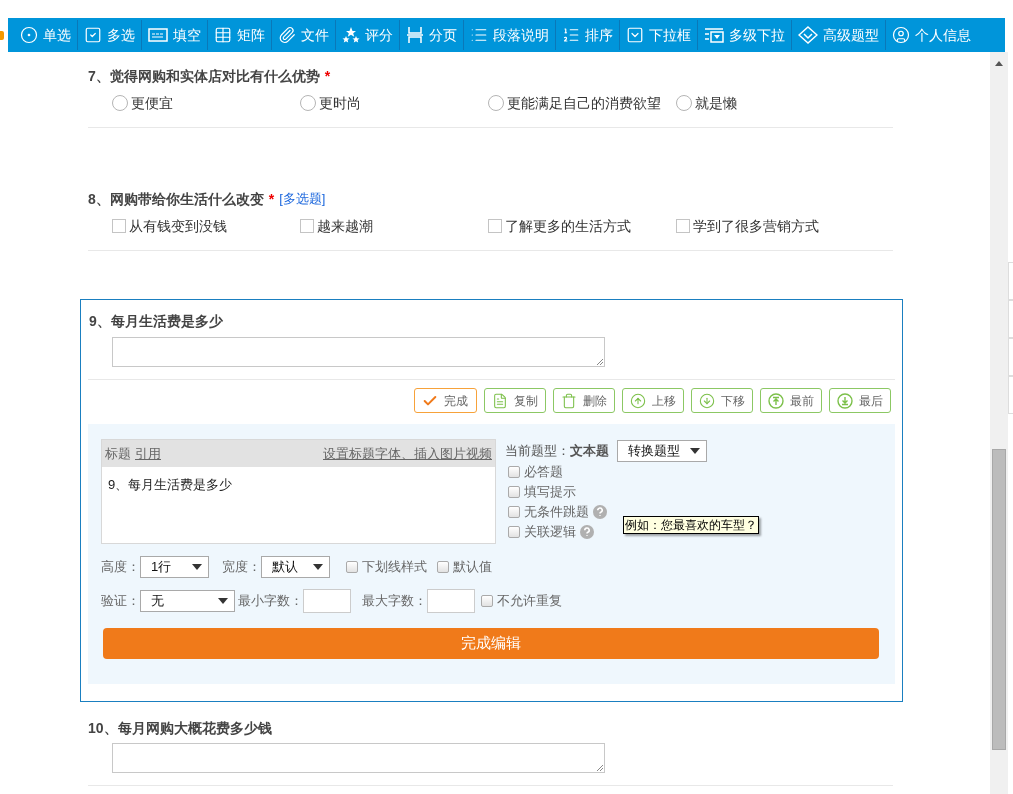 This screenshot has height=794, width=1013. Describe the element at coordinates (568, 226) in the screenshot. I see `option-label: 了解更多的生活方式` at that location.